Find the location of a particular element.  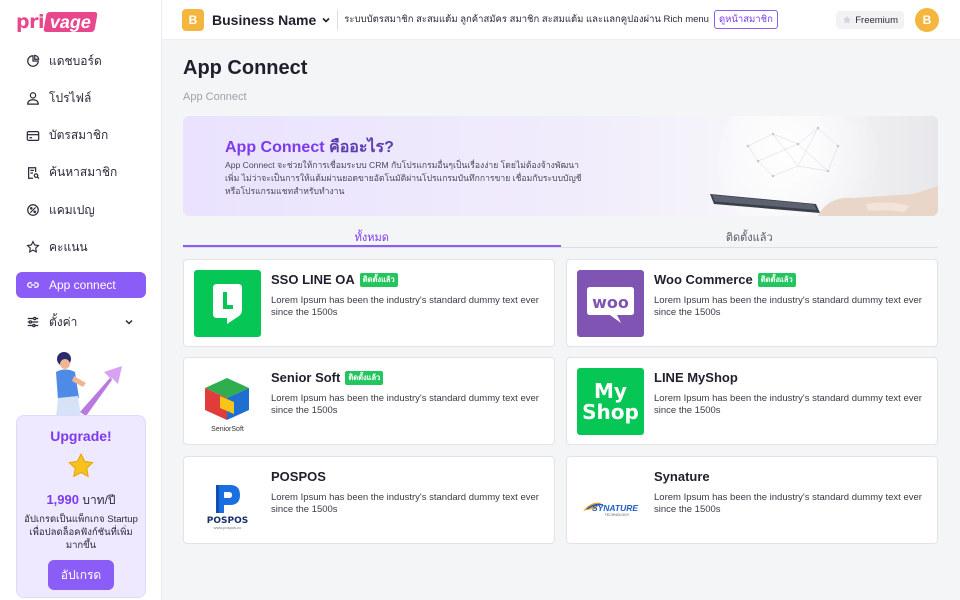

business-name: Business Name is located at coordinates (264, 20).